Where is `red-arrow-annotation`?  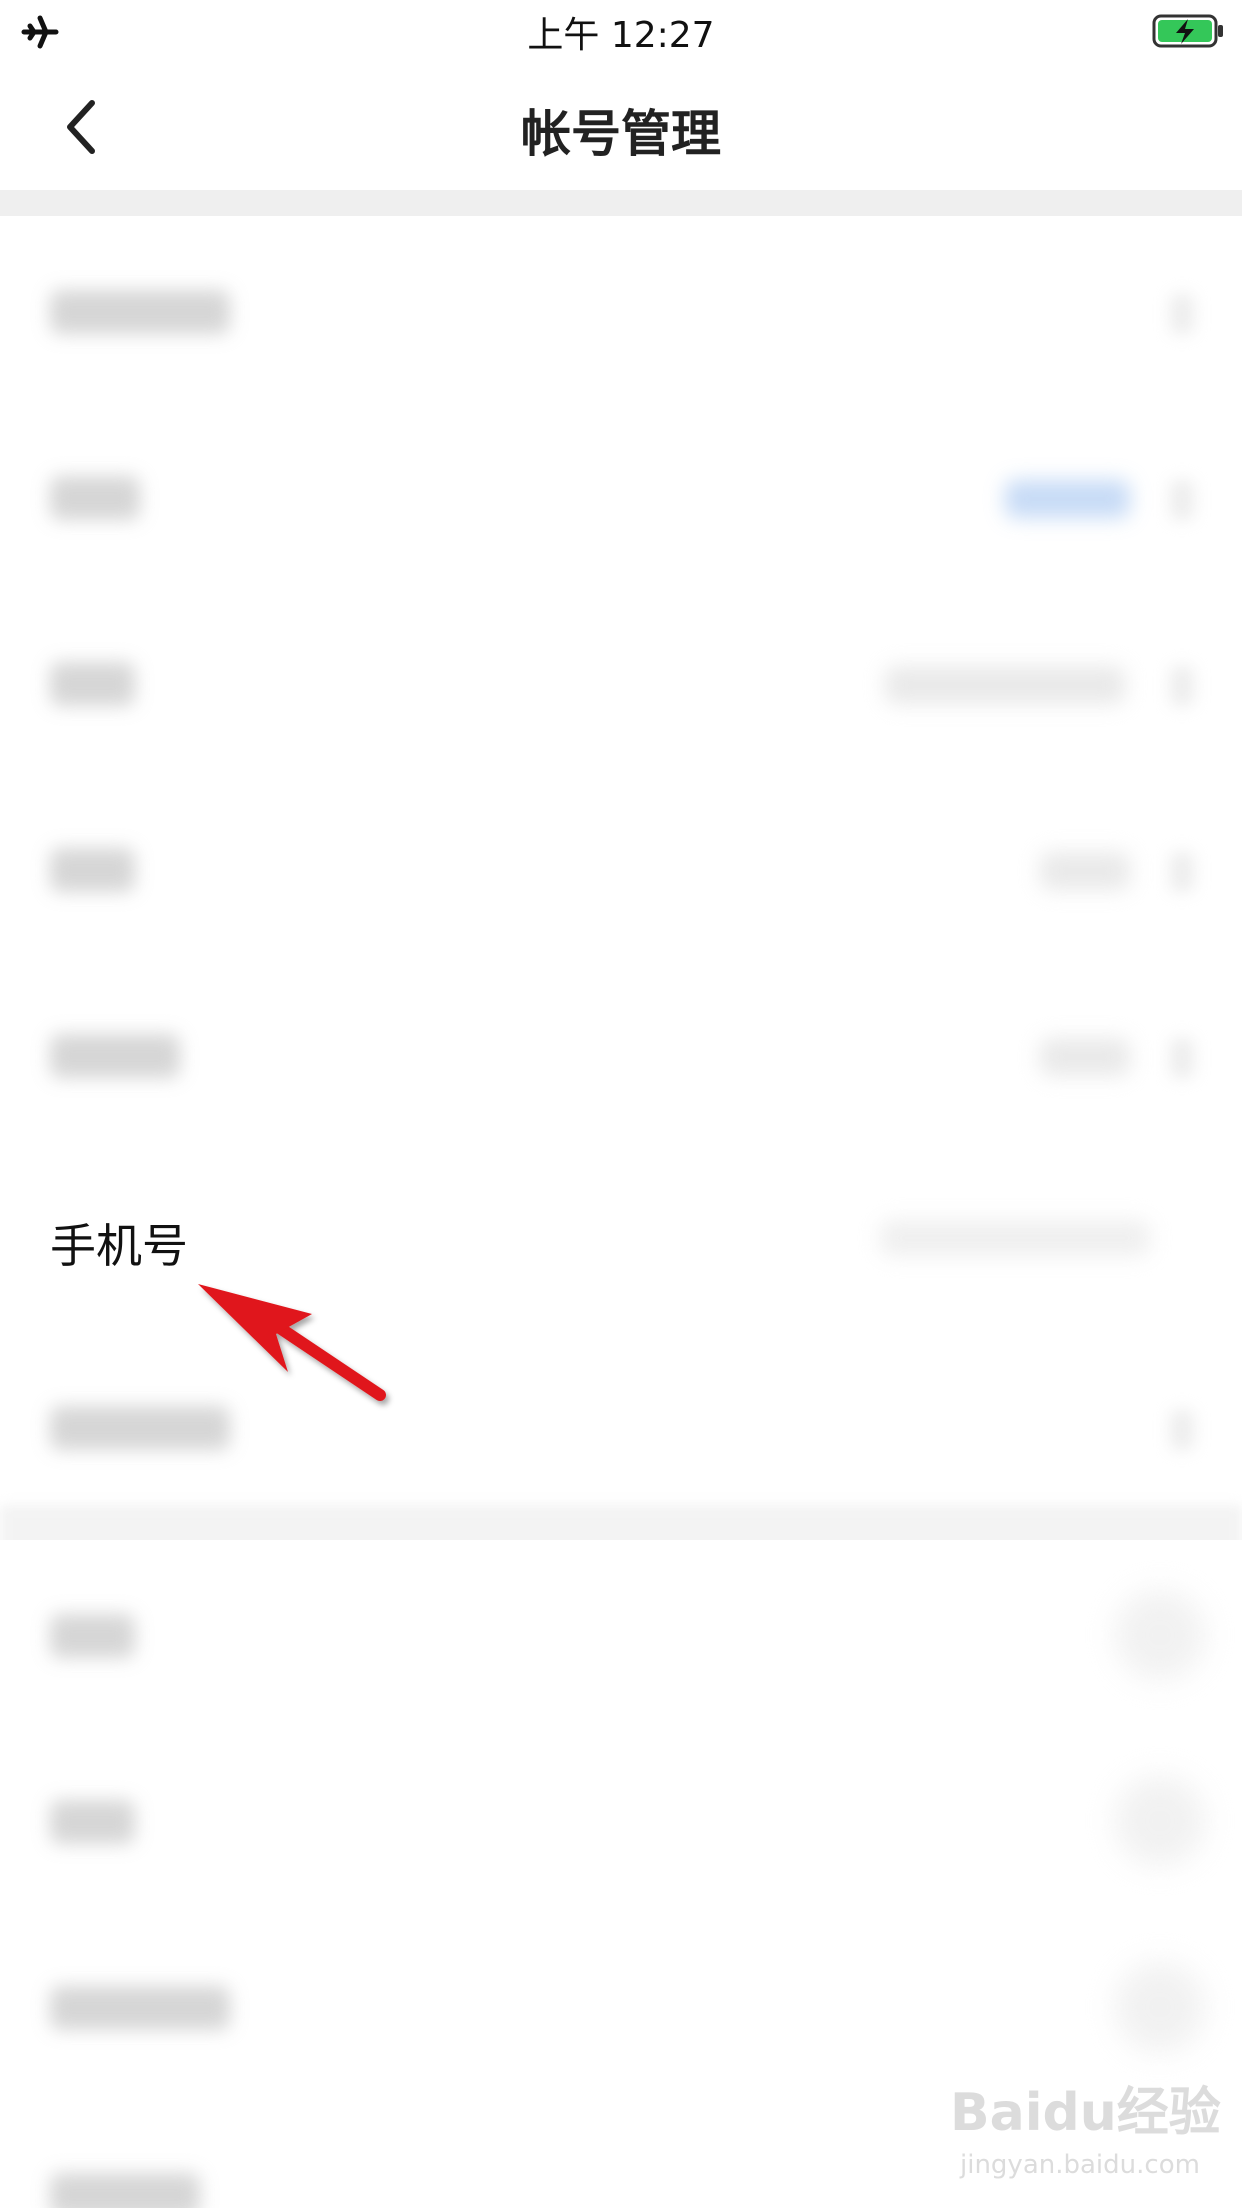
red-arrow-annotation is located at coordinates (292, 1342).